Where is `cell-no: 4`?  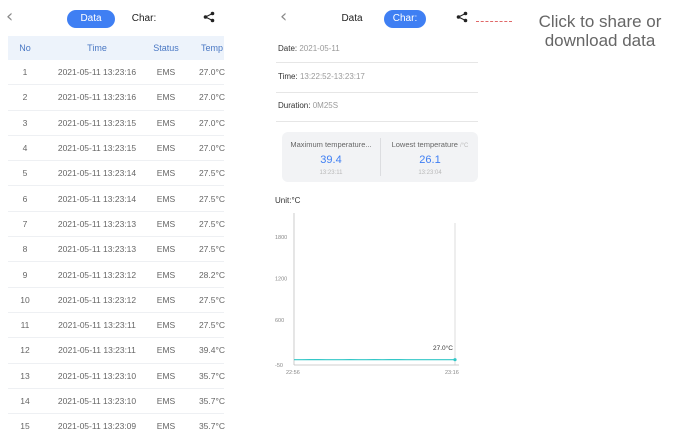 cell-no: 4 is located at coordinates (25, 148).